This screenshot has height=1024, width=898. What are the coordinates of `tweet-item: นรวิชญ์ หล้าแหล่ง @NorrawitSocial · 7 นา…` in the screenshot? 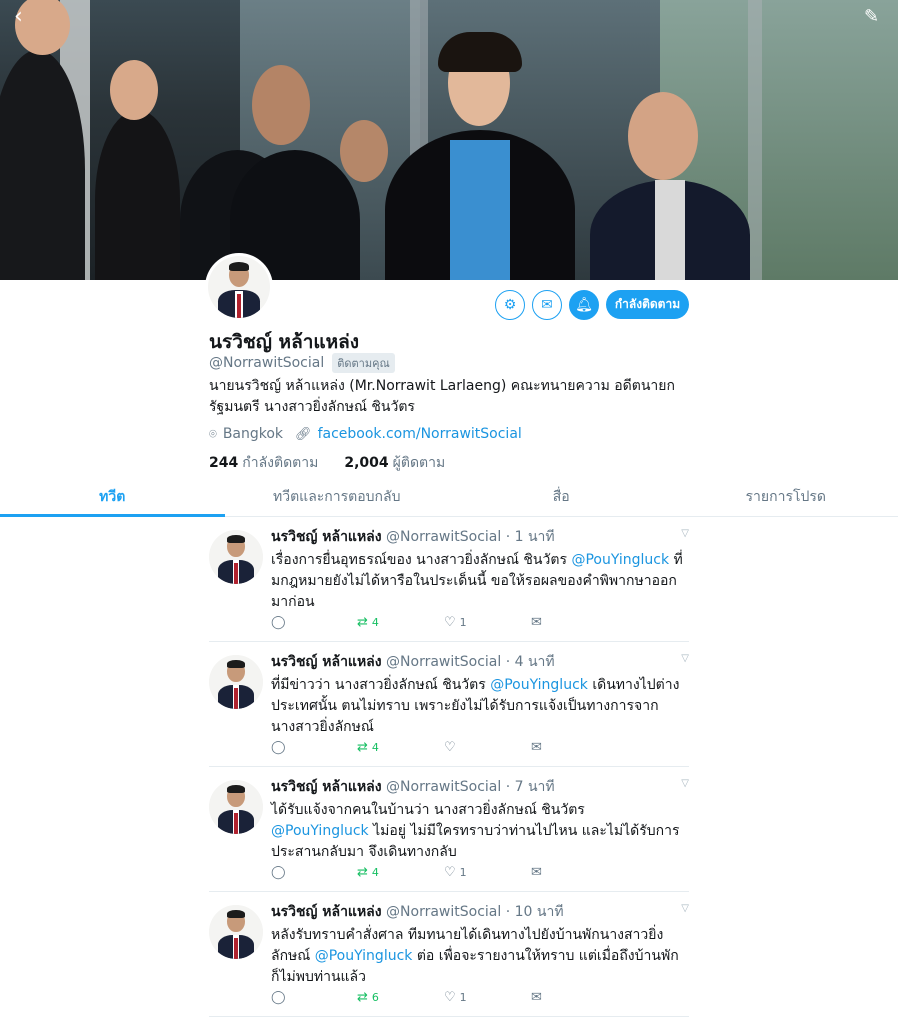 It's located at (449, 830).